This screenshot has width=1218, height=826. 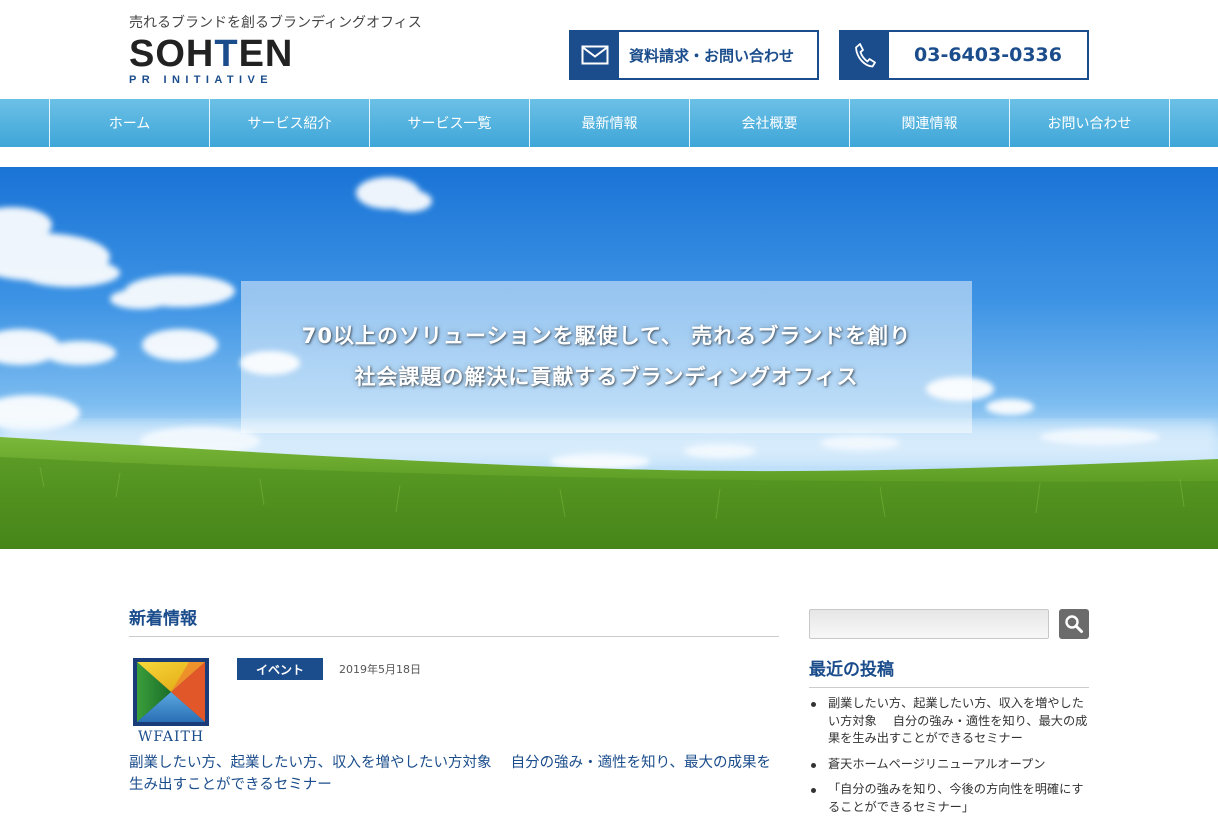 What do you see at coordinates (454, 636) in the screenshot?
I see `news-divider` at bounding box center [454, 636].